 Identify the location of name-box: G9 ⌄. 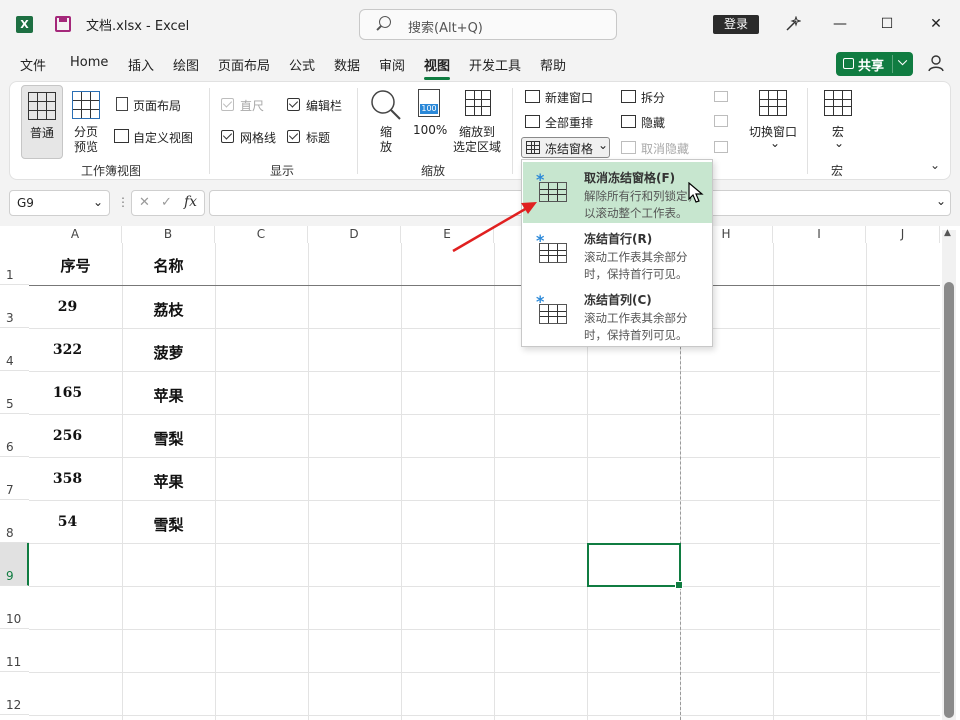
(59, 203).